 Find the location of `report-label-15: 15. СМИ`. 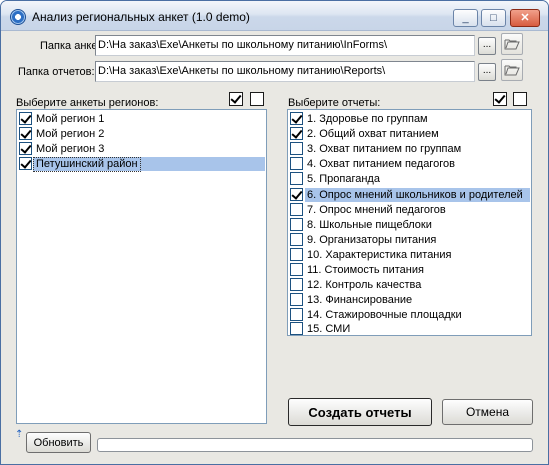

report-label-15: 15. СМИ is located at coordinates (329, 329).